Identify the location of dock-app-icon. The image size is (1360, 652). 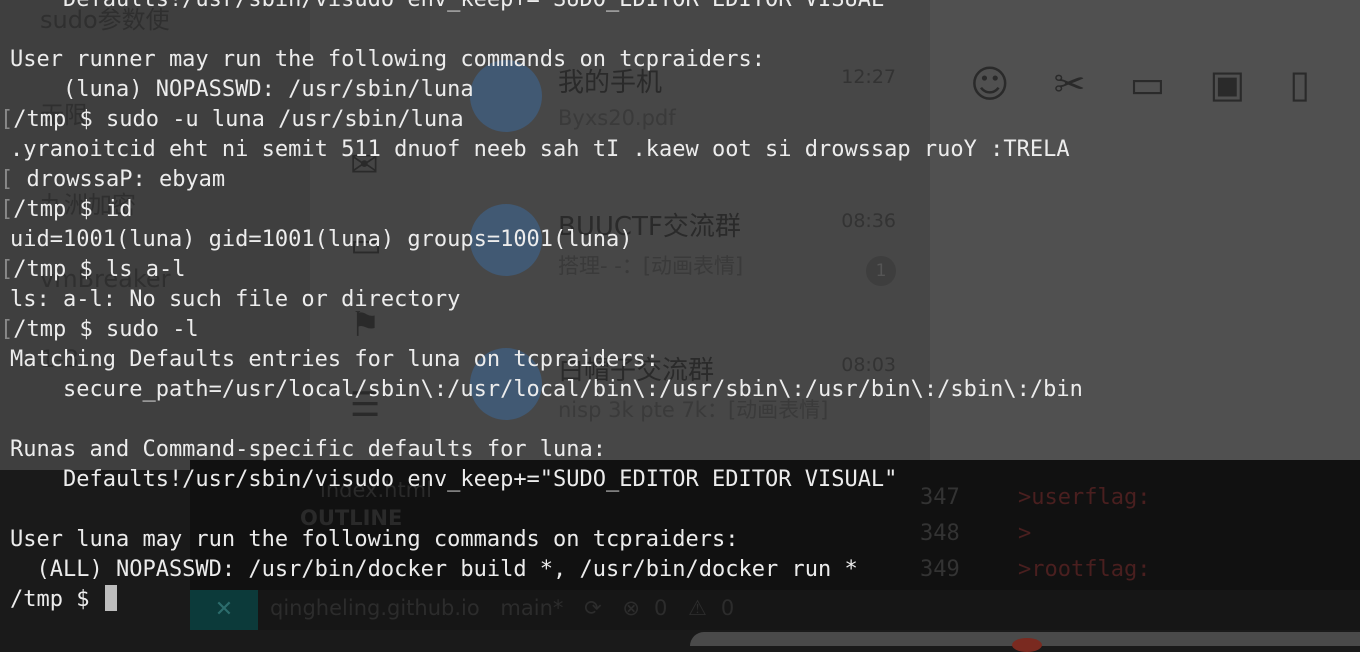
(1027, 645).